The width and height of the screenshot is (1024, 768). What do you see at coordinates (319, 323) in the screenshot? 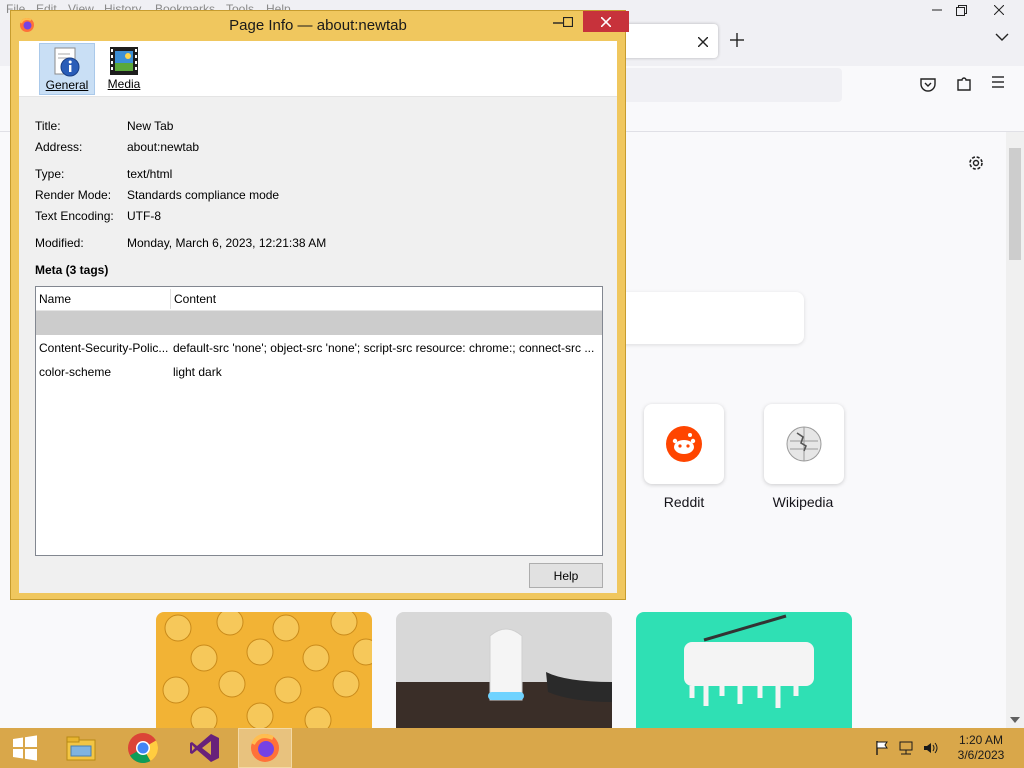
I see `table-row-selected` at bounding box center [319, 323].